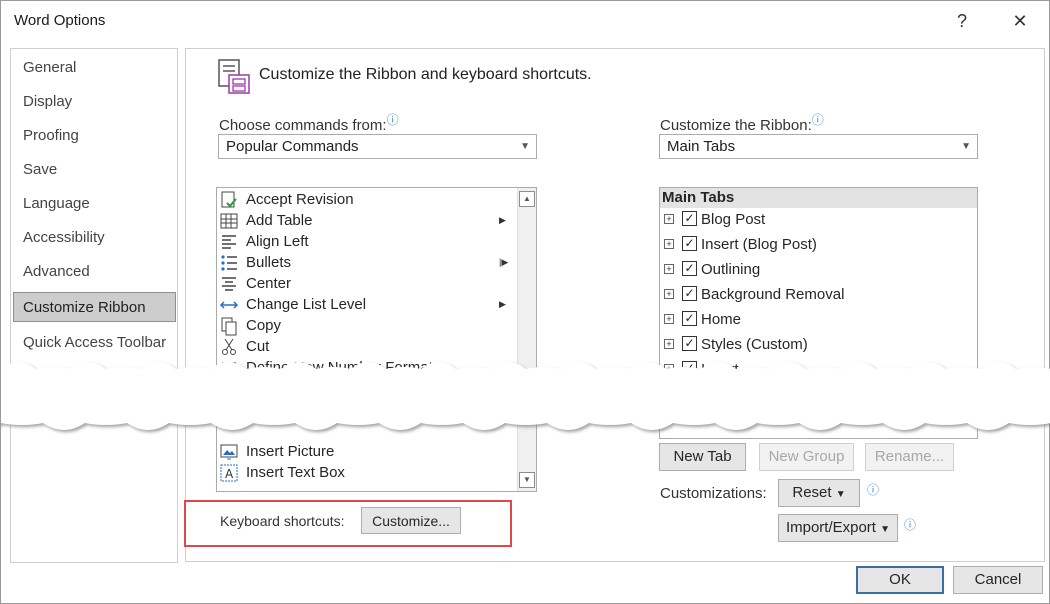  Describe the element at coordinates (277, 241) in the screenshot. I see `command-label: Align Left` at that location.